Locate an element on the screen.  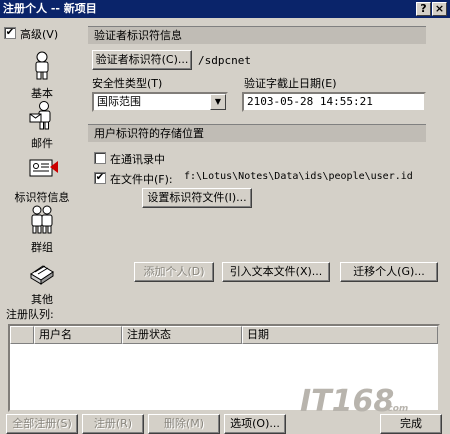
queue-column-status-icon is located at coordinates (22, 335).